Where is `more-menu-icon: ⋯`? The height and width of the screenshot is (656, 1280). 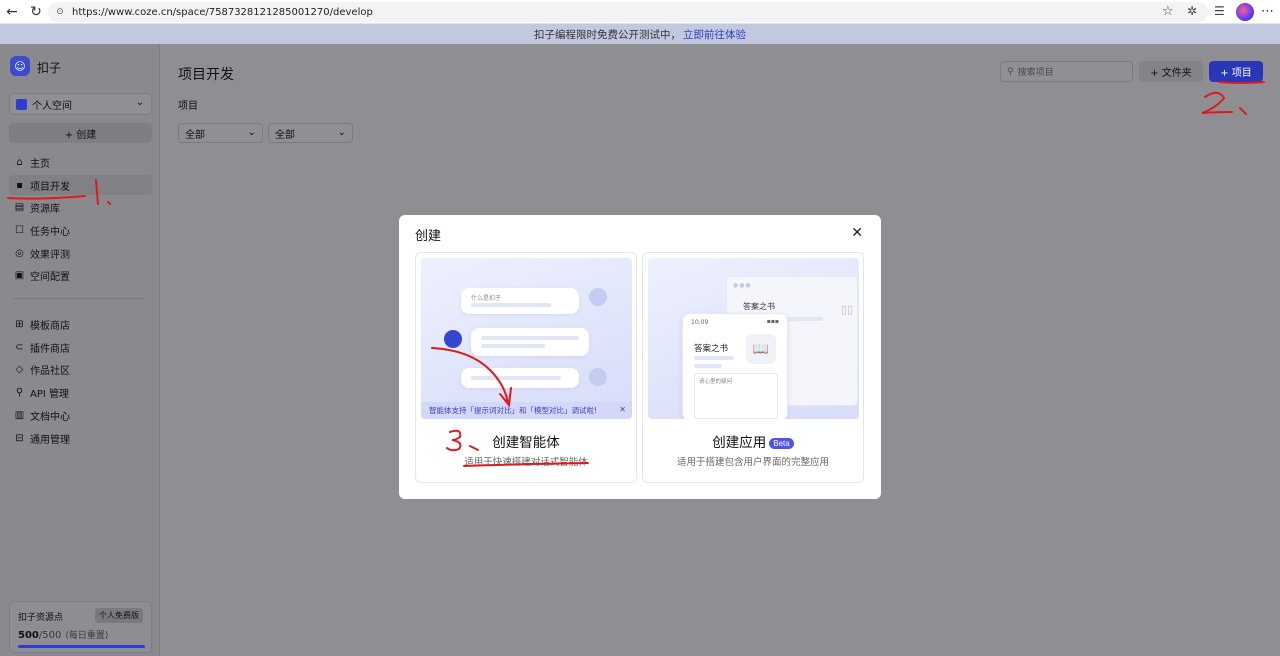
more-menu-icon: ⋯ is located at coordinates (1267, 11).